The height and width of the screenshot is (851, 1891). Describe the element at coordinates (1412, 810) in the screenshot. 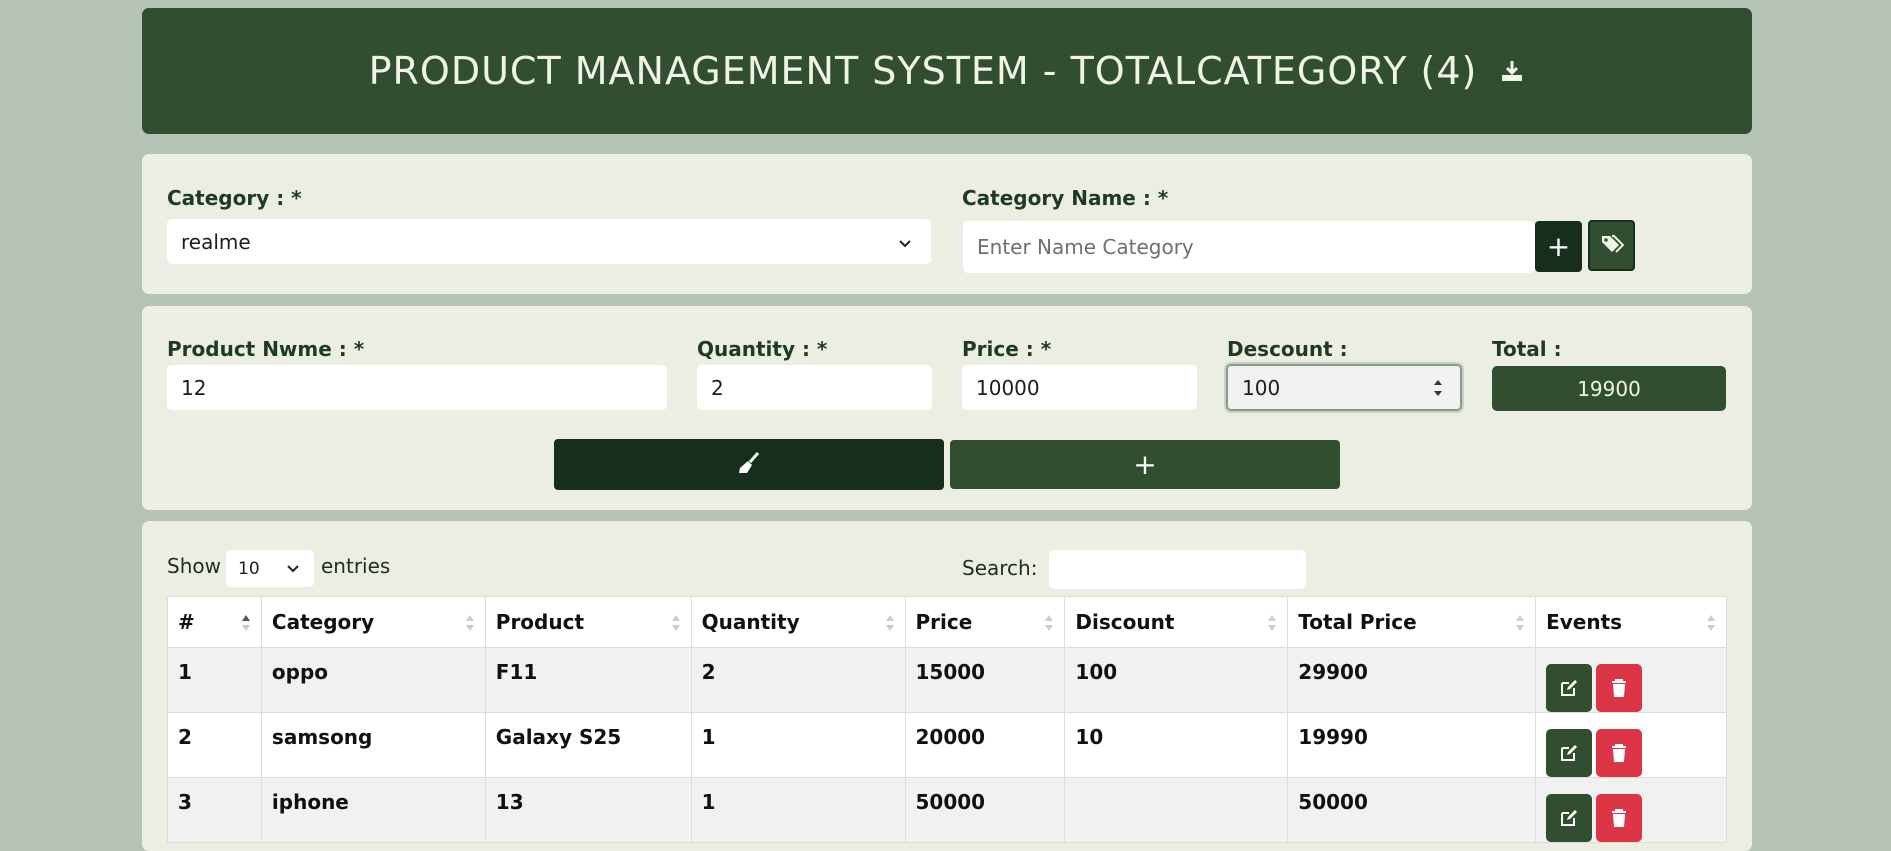

I see `cell-total-price: 50000` at that location.